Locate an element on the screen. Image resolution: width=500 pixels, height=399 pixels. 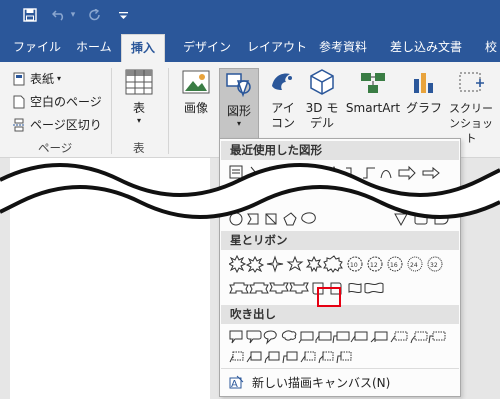
smartart-button: SmartArt is located at coordinates (373, 91).